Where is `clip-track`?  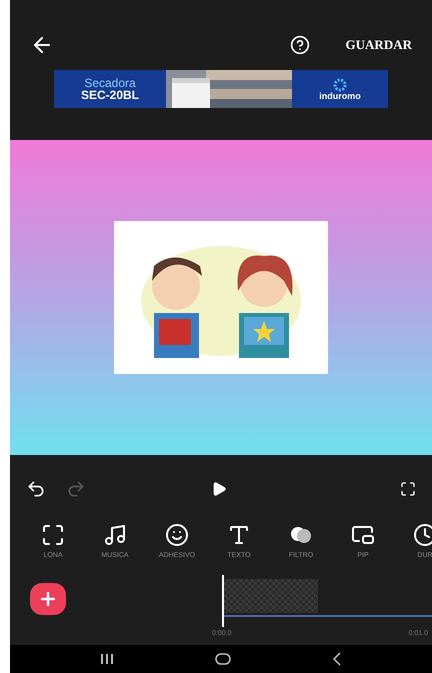 clip-track is located at coordinates (271, 596).